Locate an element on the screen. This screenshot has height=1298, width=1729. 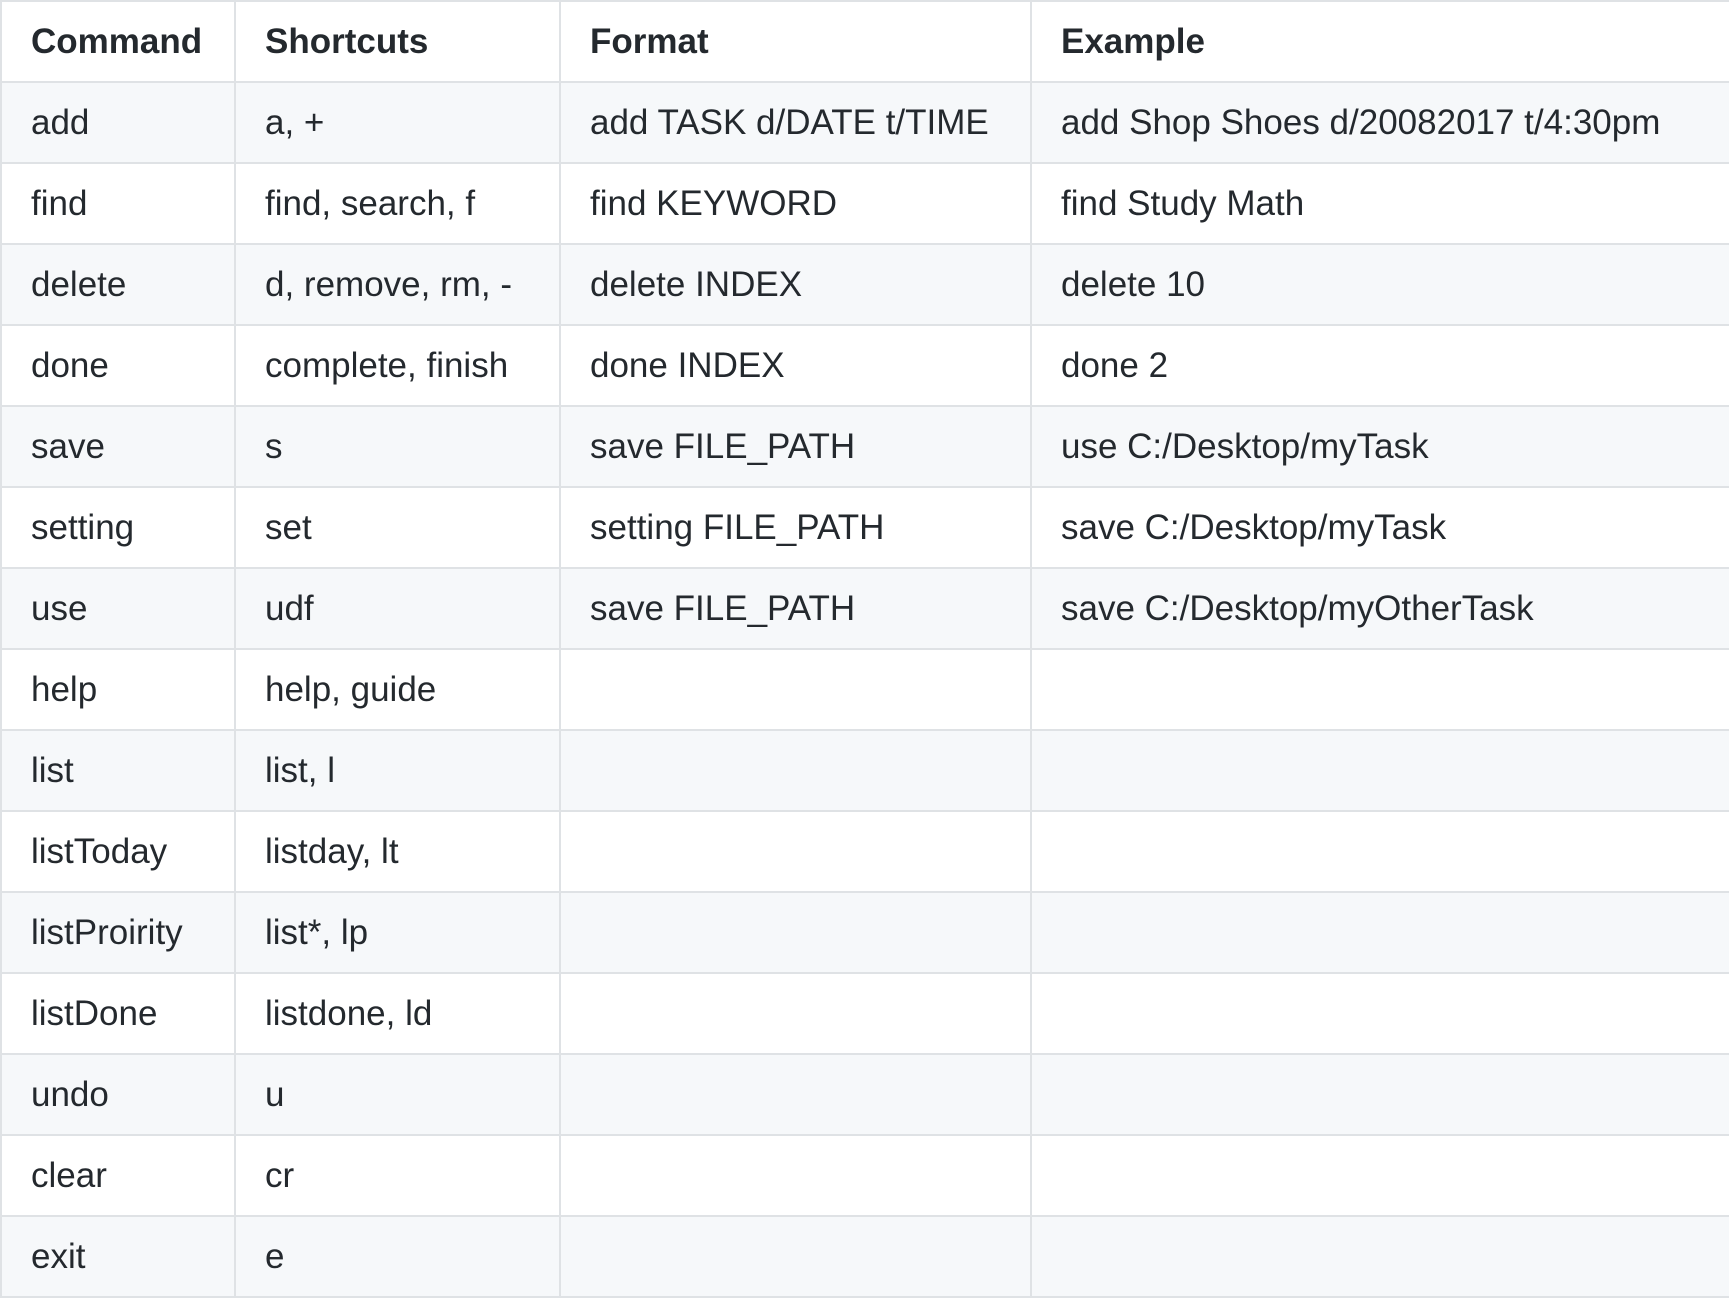
table-row: clear cr is located at coordinates (864, 1175).